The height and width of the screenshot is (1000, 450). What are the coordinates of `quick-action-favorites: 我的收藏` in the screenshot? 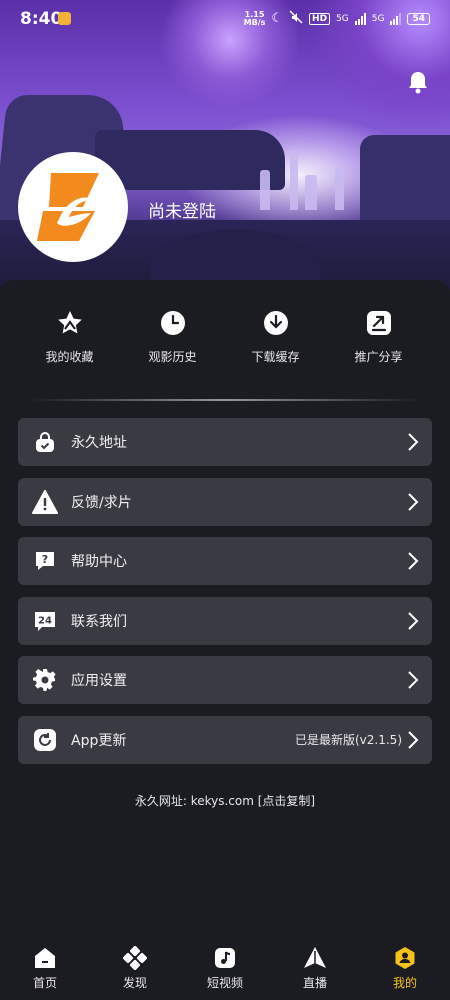 It's located at (69, 336).